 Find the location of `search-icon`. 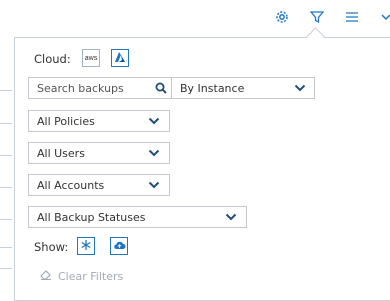

search-icon is located at coordinates (161, 88).